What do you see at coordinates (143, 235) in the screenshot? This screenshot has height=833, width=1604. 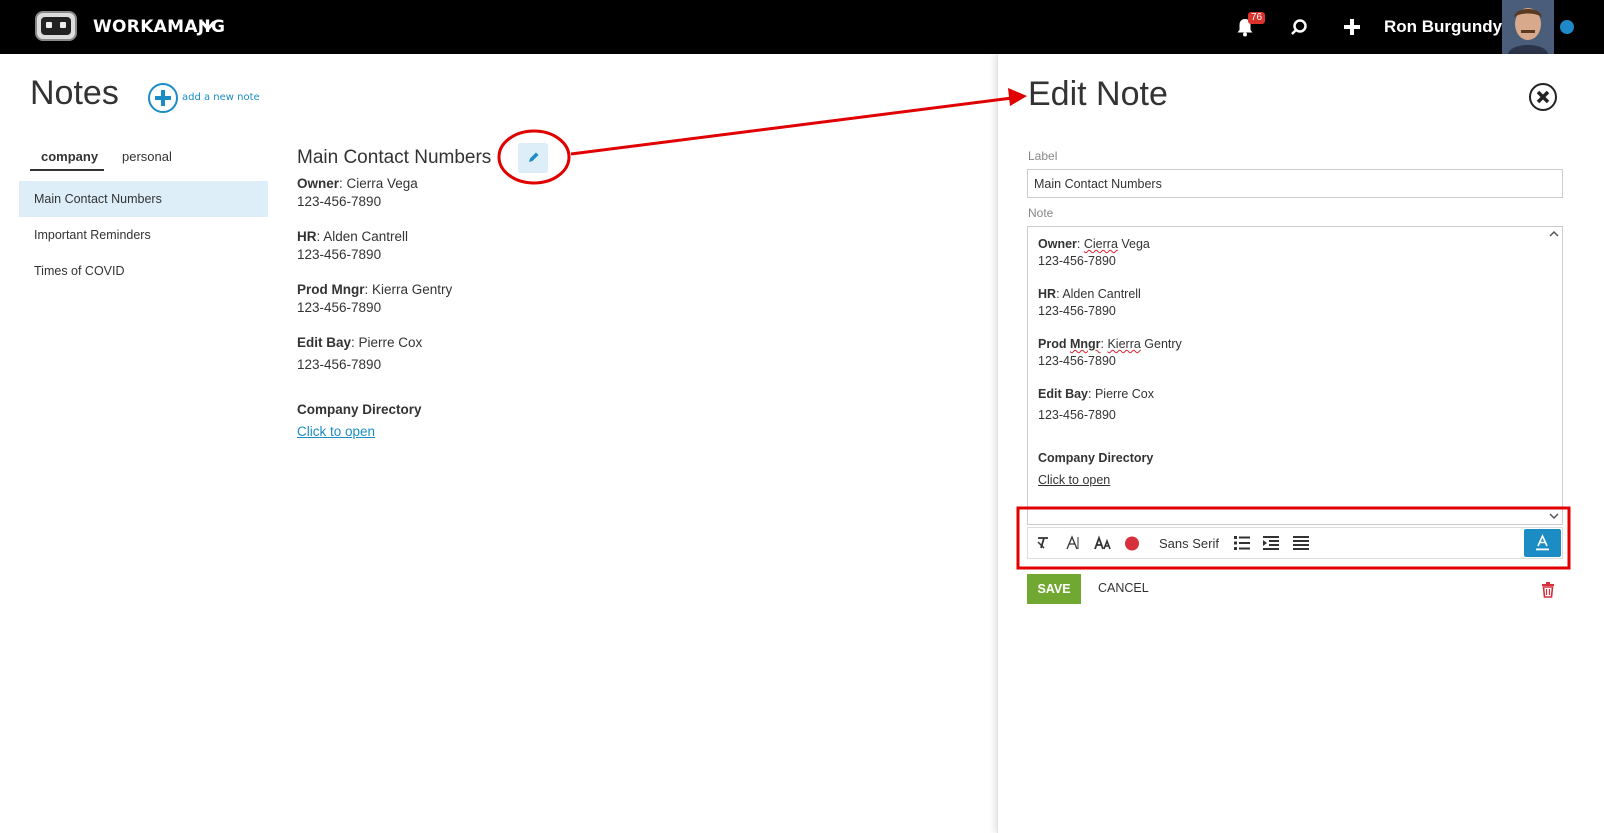 I see `notes-list-item-important-reminders: Important Reminders` at bounding box center [143, 235].